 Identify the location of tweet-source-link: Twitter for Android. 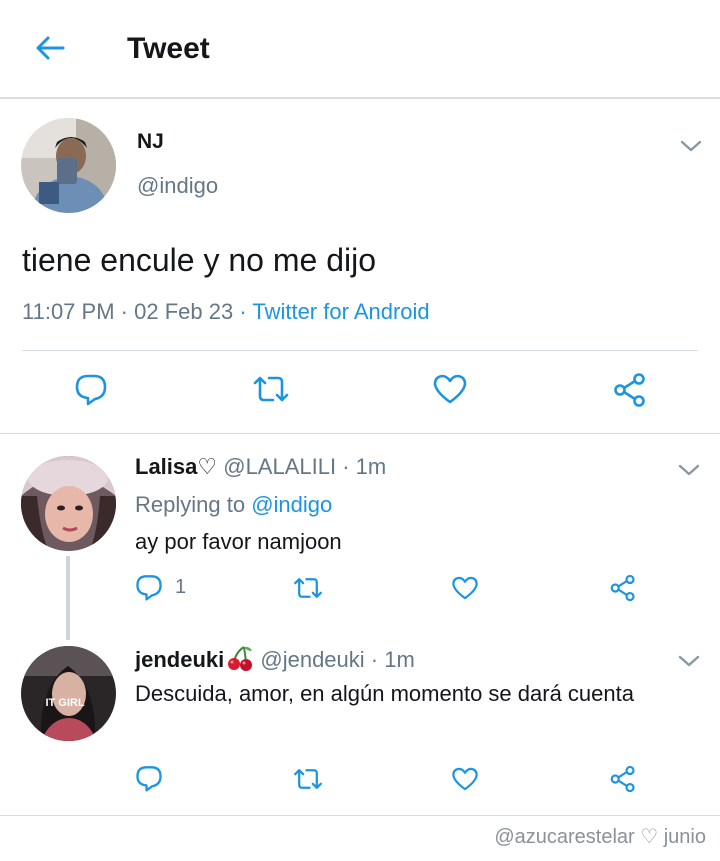
(340, 311).